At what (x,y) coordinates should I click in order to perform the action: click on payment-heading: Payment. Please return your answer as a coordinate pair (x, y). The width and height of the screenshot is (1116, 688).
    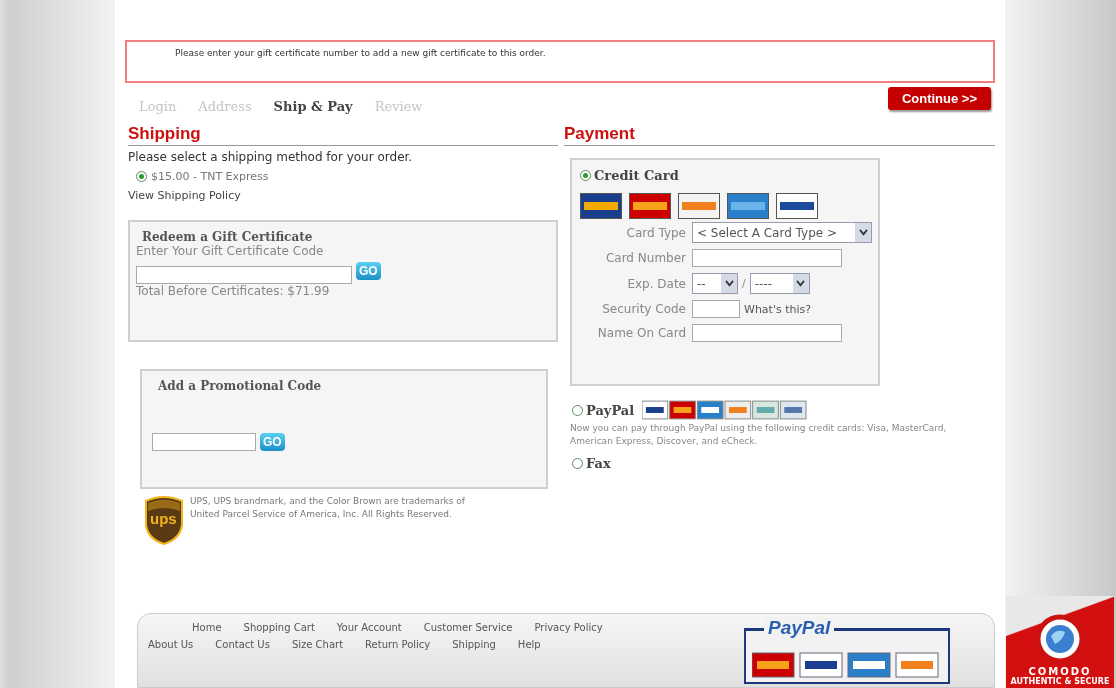
    Looking at the image, I should click on (779, 135).